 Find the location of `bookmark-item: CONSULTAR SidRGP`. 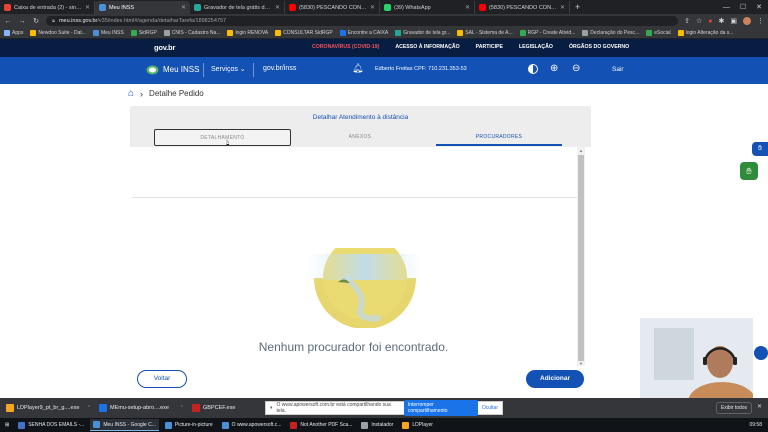

bookmark-item: CONSULTAR SidRGP is located at coordinates (304, 33).